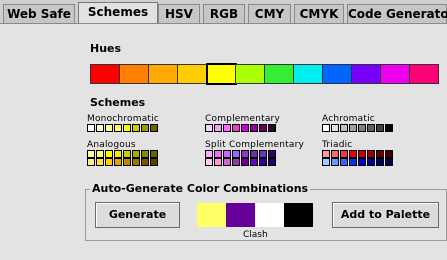 This screenshot has height=260, width=447. What do you see at coordinates (255, 235) in the screenshot?
I see `combo-name-label: Clash` at bounding box center [255, 235].